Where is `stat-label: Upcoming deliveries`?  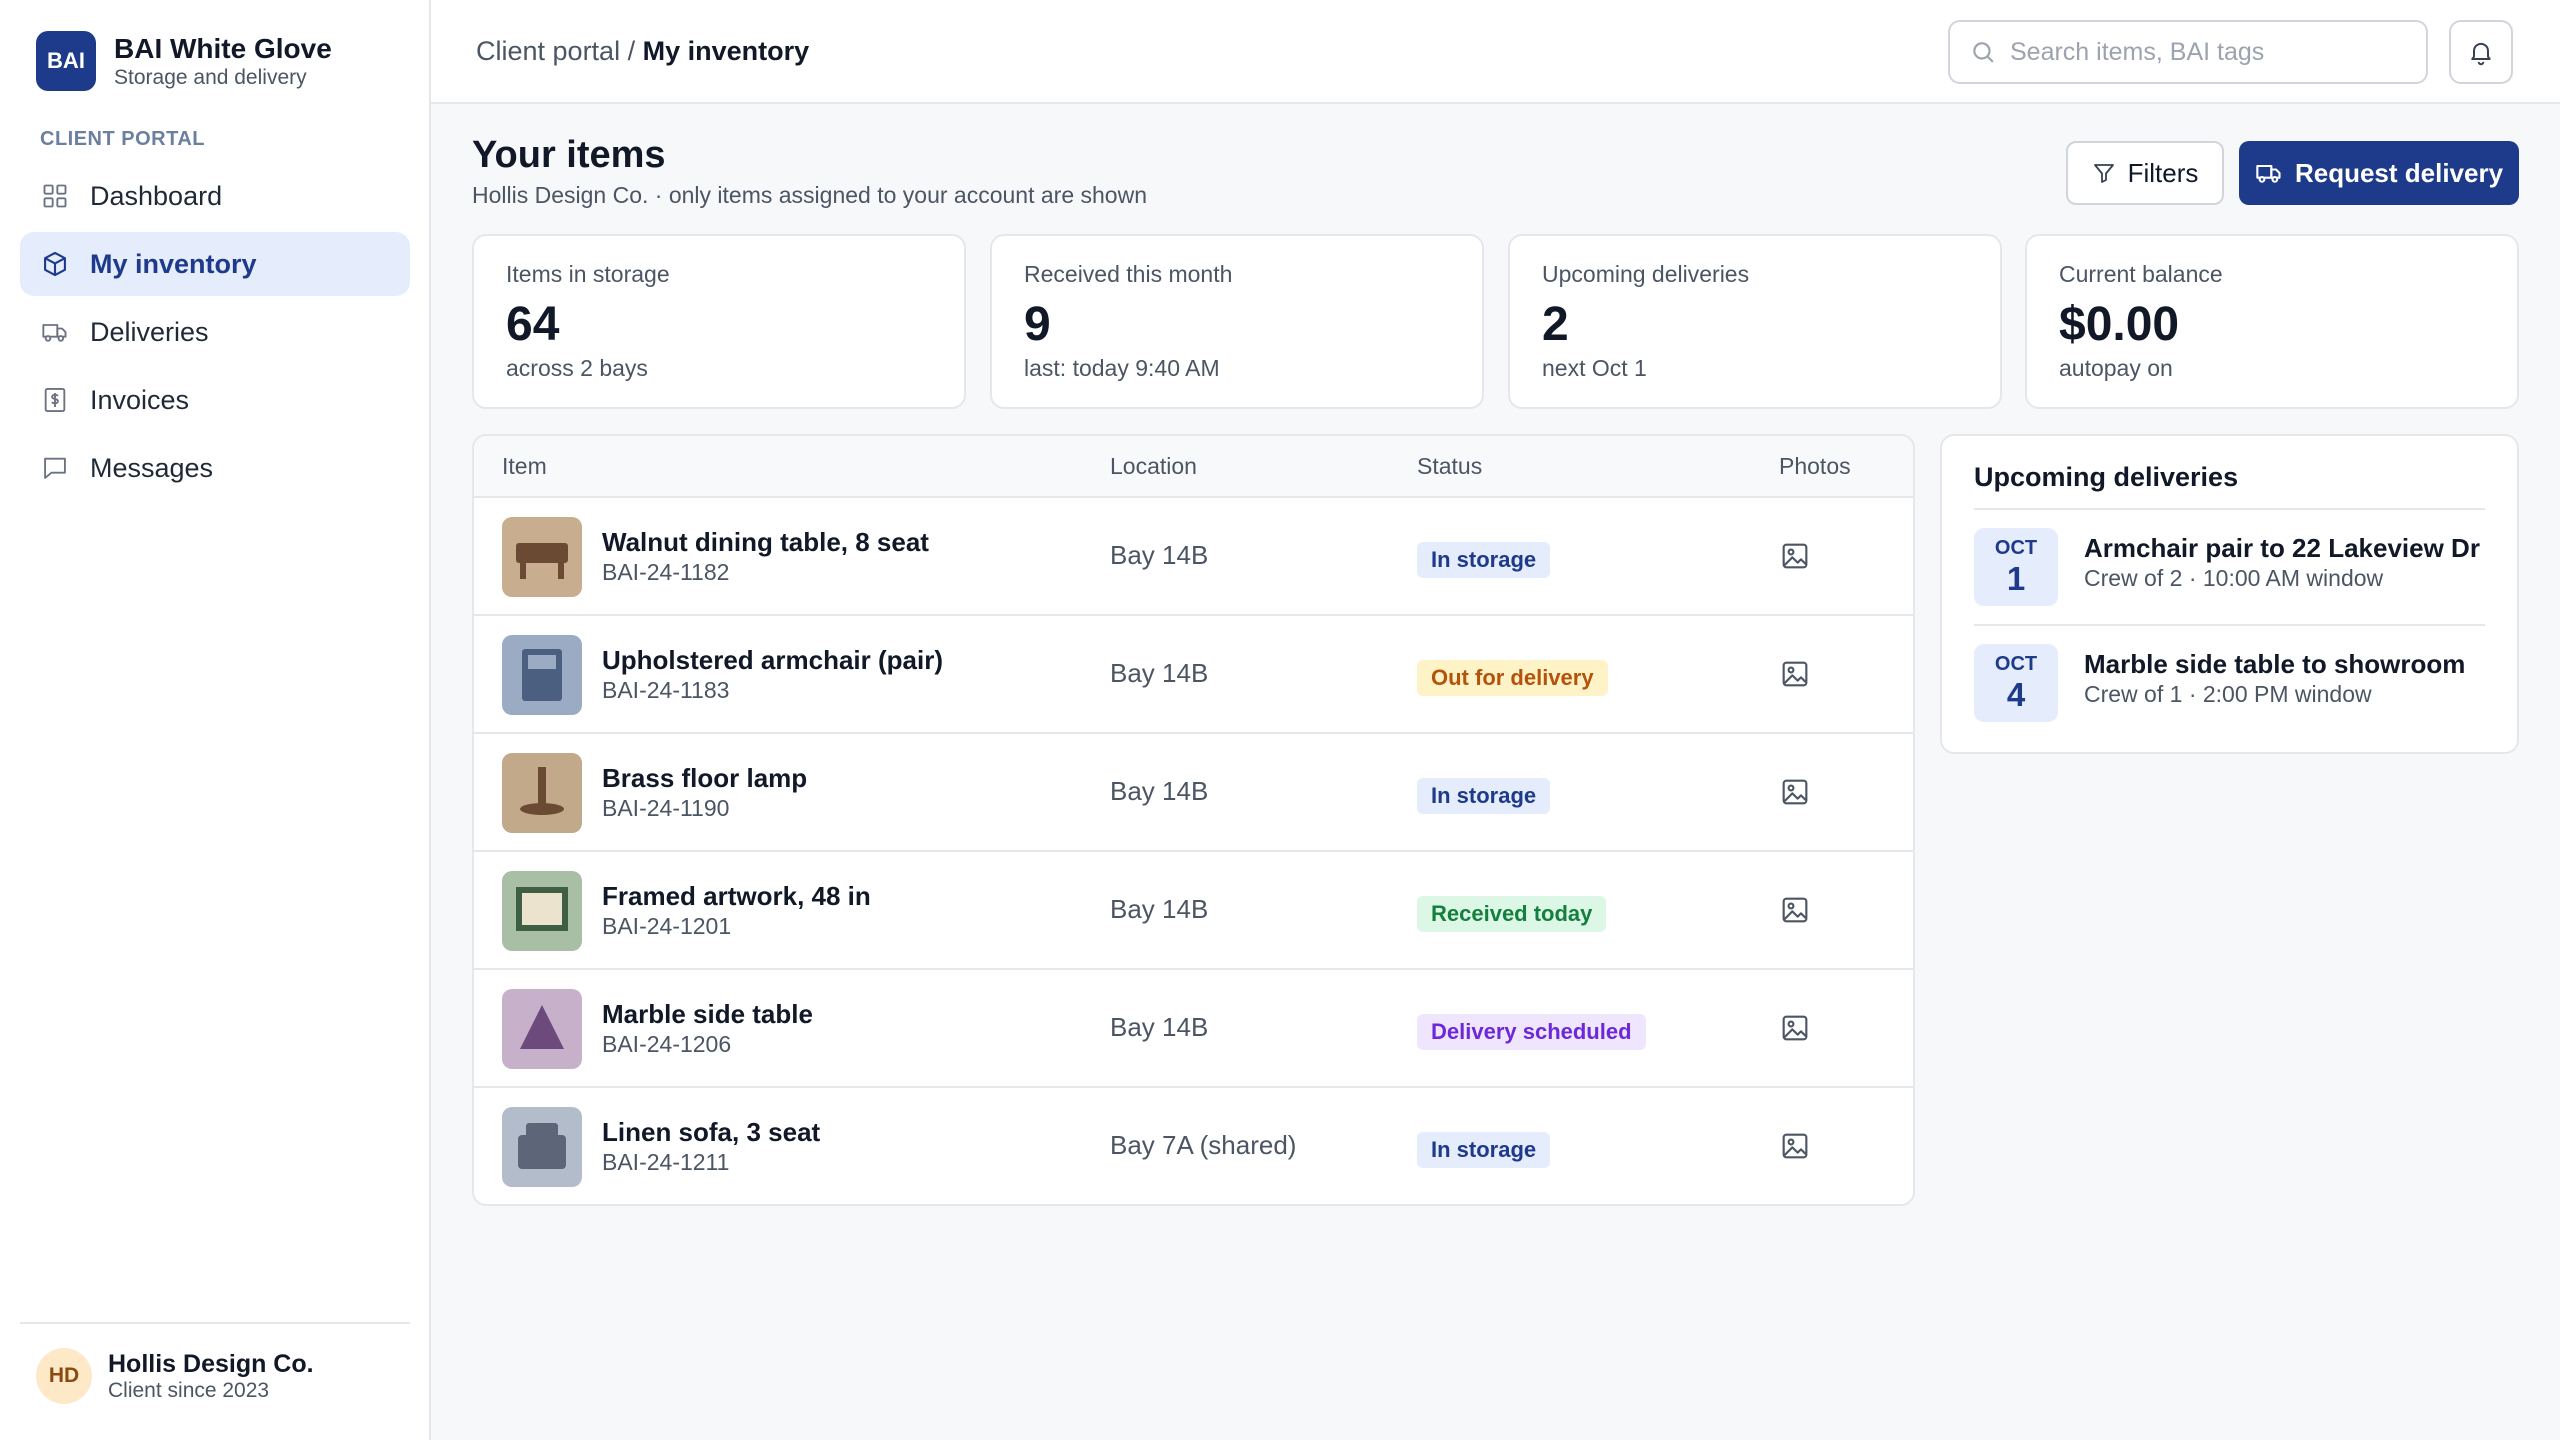
stat-label: Upcoming deliveries is located at coordinates (1646, 274).